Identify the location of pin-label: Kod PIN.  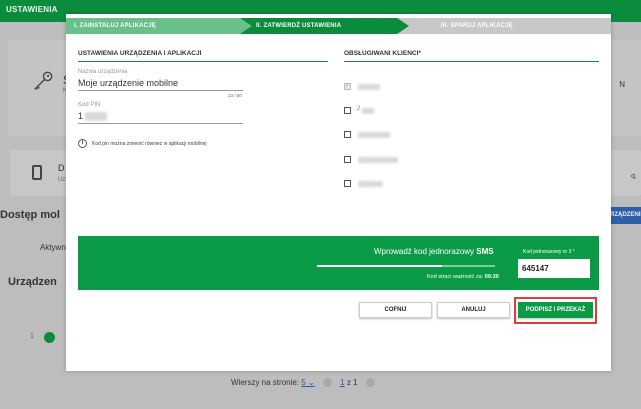
(89, 105).